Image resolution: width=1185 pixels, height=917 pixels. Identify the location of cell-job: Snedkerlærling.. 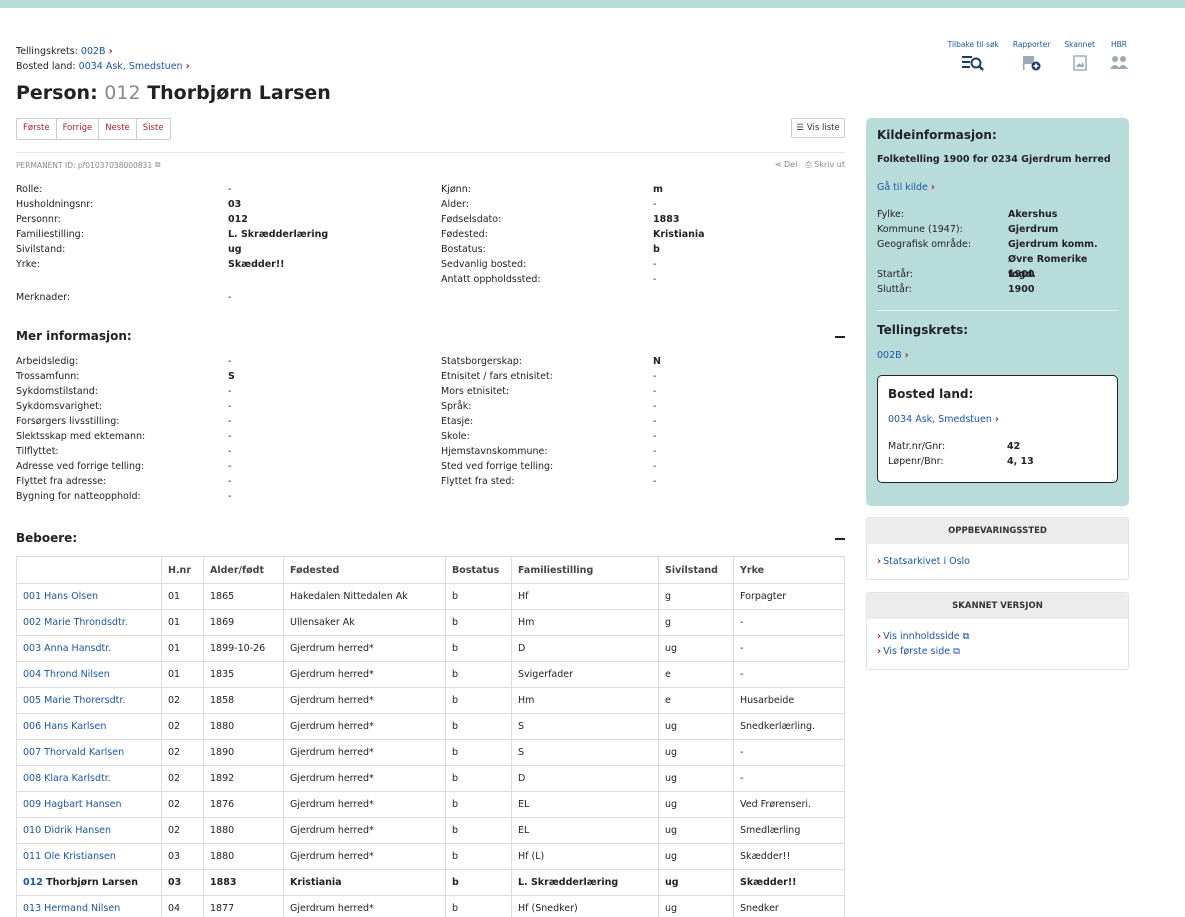
(789, 726).